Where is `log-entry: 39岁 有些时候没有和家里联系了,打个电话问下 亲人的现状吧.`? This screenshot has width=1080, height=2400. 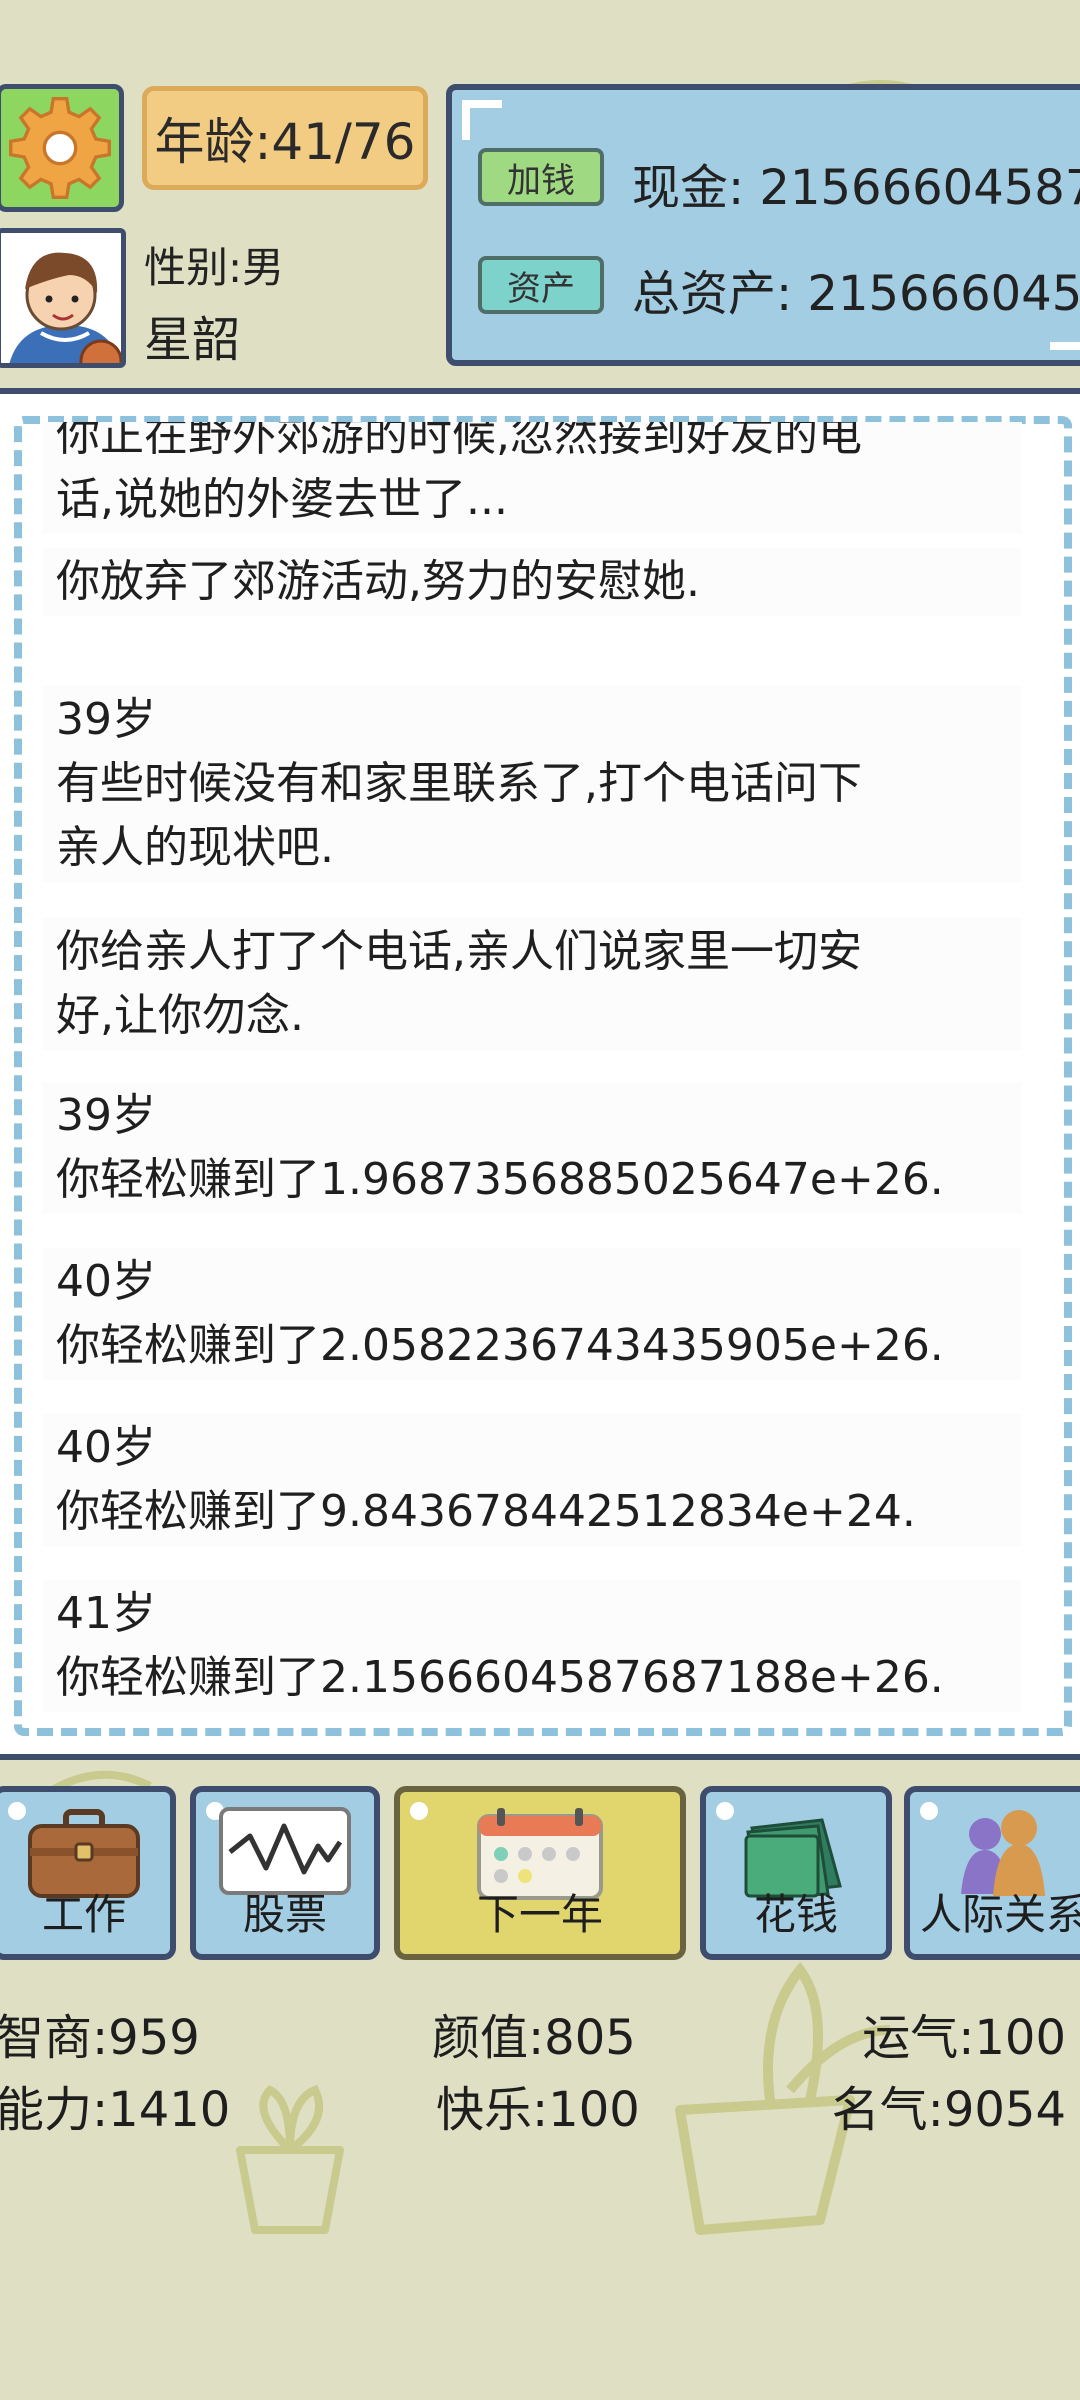
log-entry: 39岁 有些时候没有和家里联系了,打个电话问下 亲人的现状吧. is located at coordinates (532, 784).